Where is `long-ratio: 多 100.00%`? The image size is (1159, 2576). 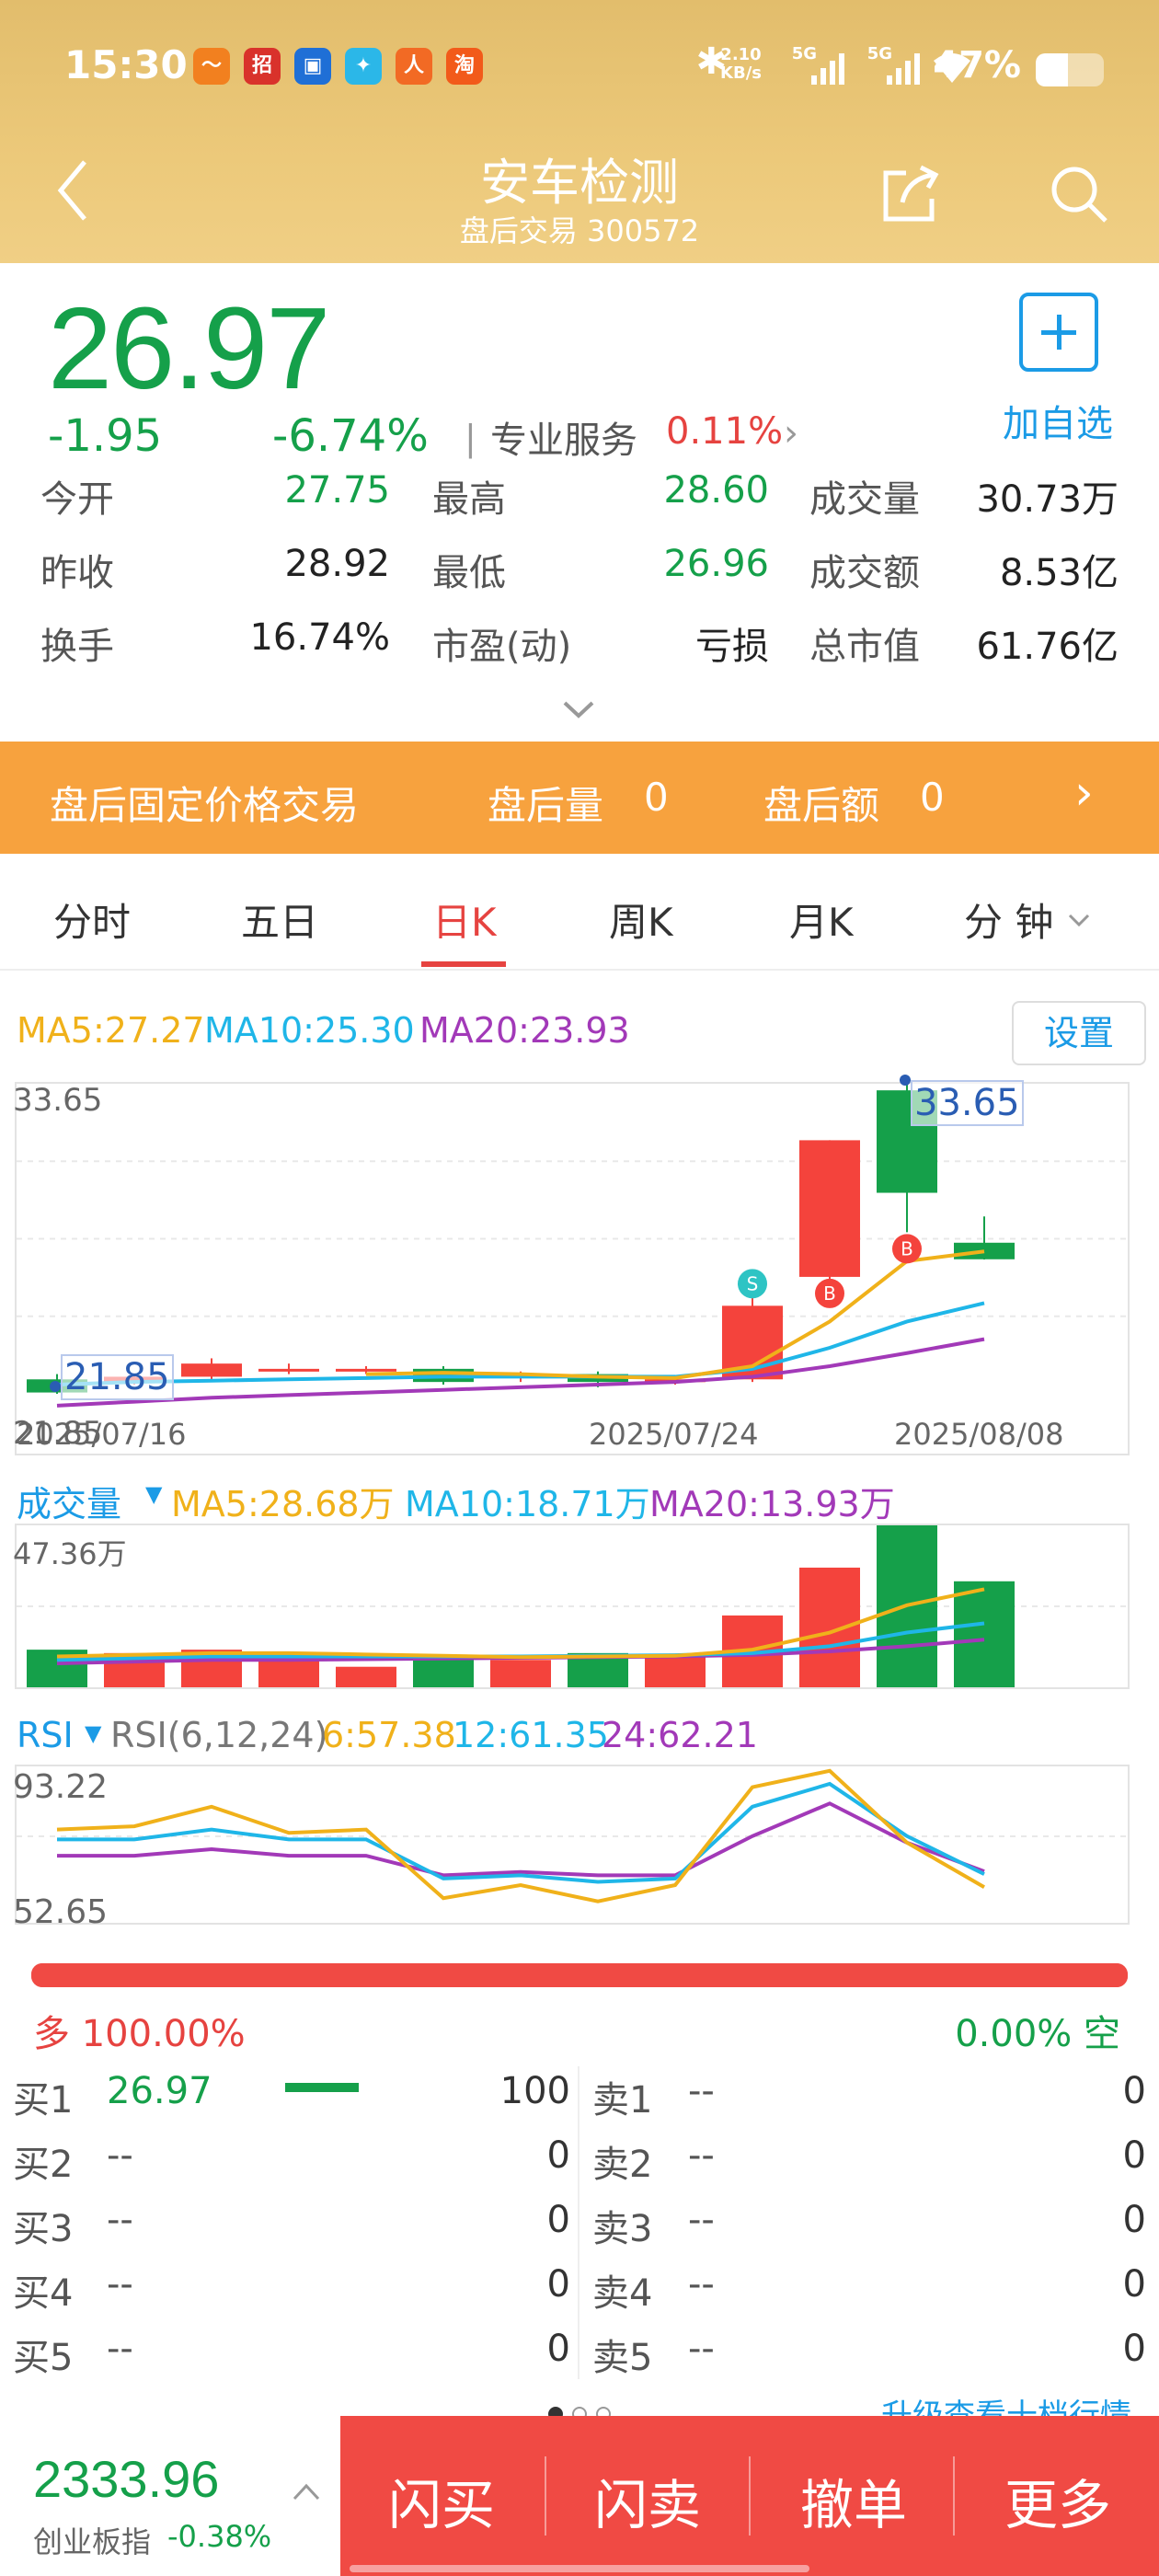
long-ratio: 多 100.00% is located at coordinates (139, 2030).